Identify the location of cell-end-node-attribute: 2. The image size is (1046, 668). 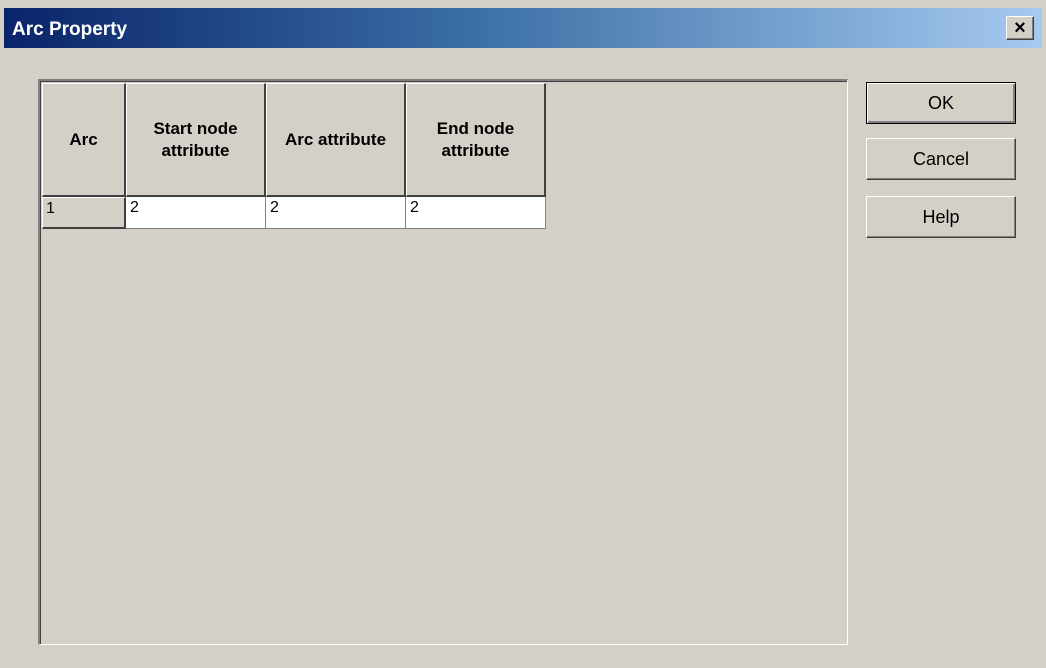
(476, 213).